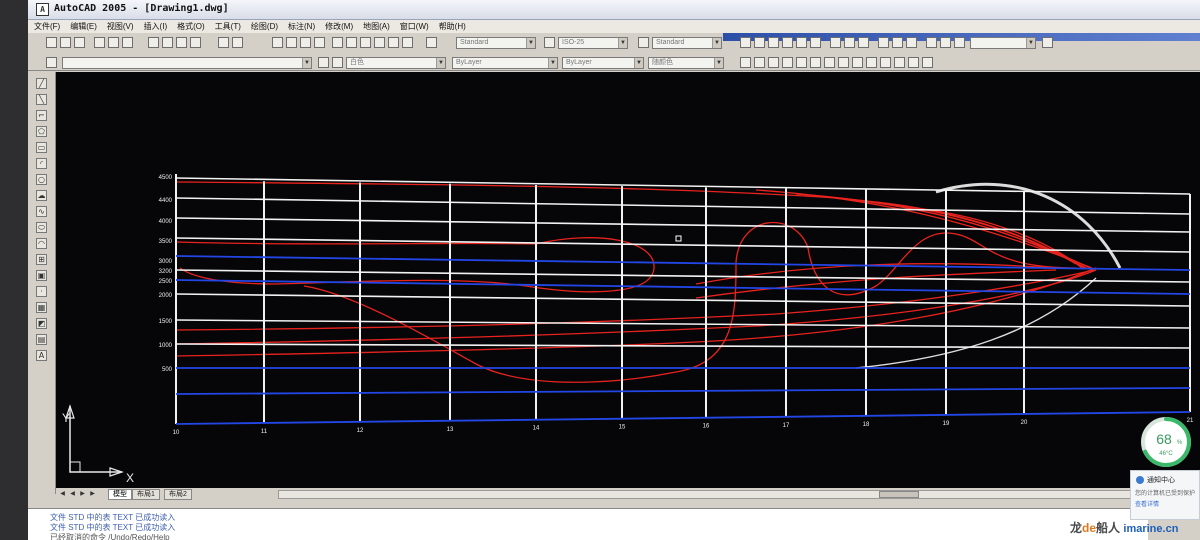  I want to click on paste-icon, so click(181, 42).